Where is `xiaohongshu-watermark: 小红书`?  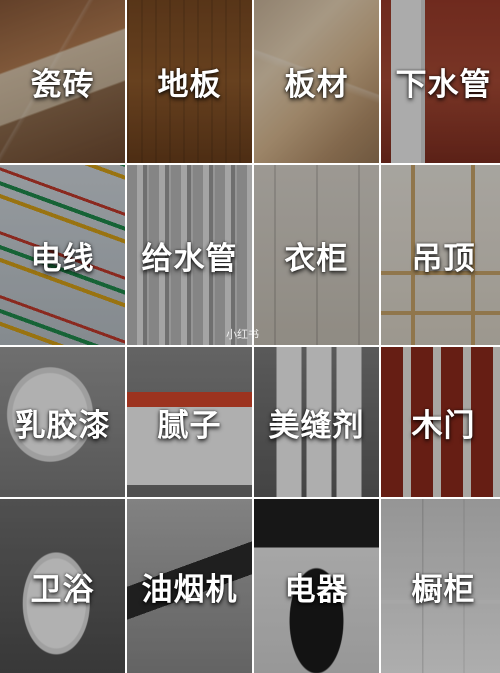 xiaohongshu-watermark: 小红书 is located at coordinates (242, 334).